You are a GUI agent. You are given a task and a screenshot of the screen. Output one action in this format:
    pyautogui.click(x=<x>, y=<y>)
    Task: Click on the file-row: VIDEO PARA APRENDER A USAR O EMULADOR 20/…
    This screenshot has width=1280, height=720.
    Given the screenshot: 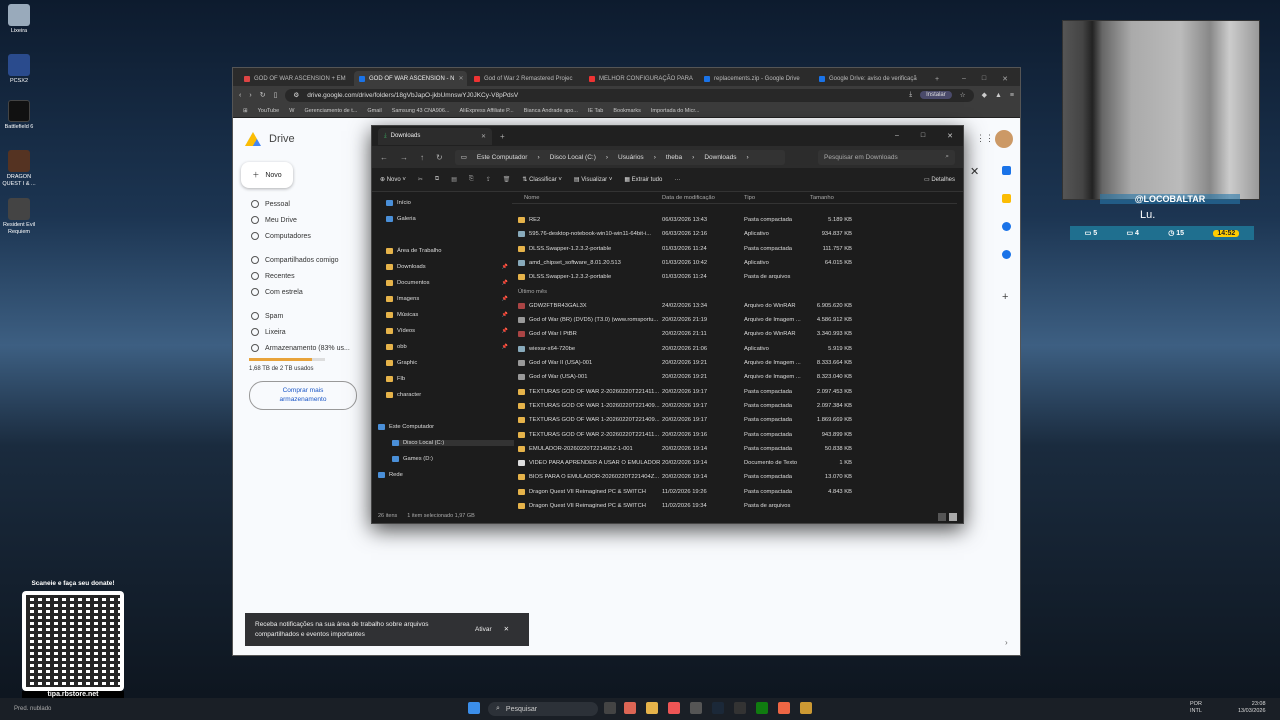 What is the action you would take?
    pyautogui.click(x=734, y=463)
    